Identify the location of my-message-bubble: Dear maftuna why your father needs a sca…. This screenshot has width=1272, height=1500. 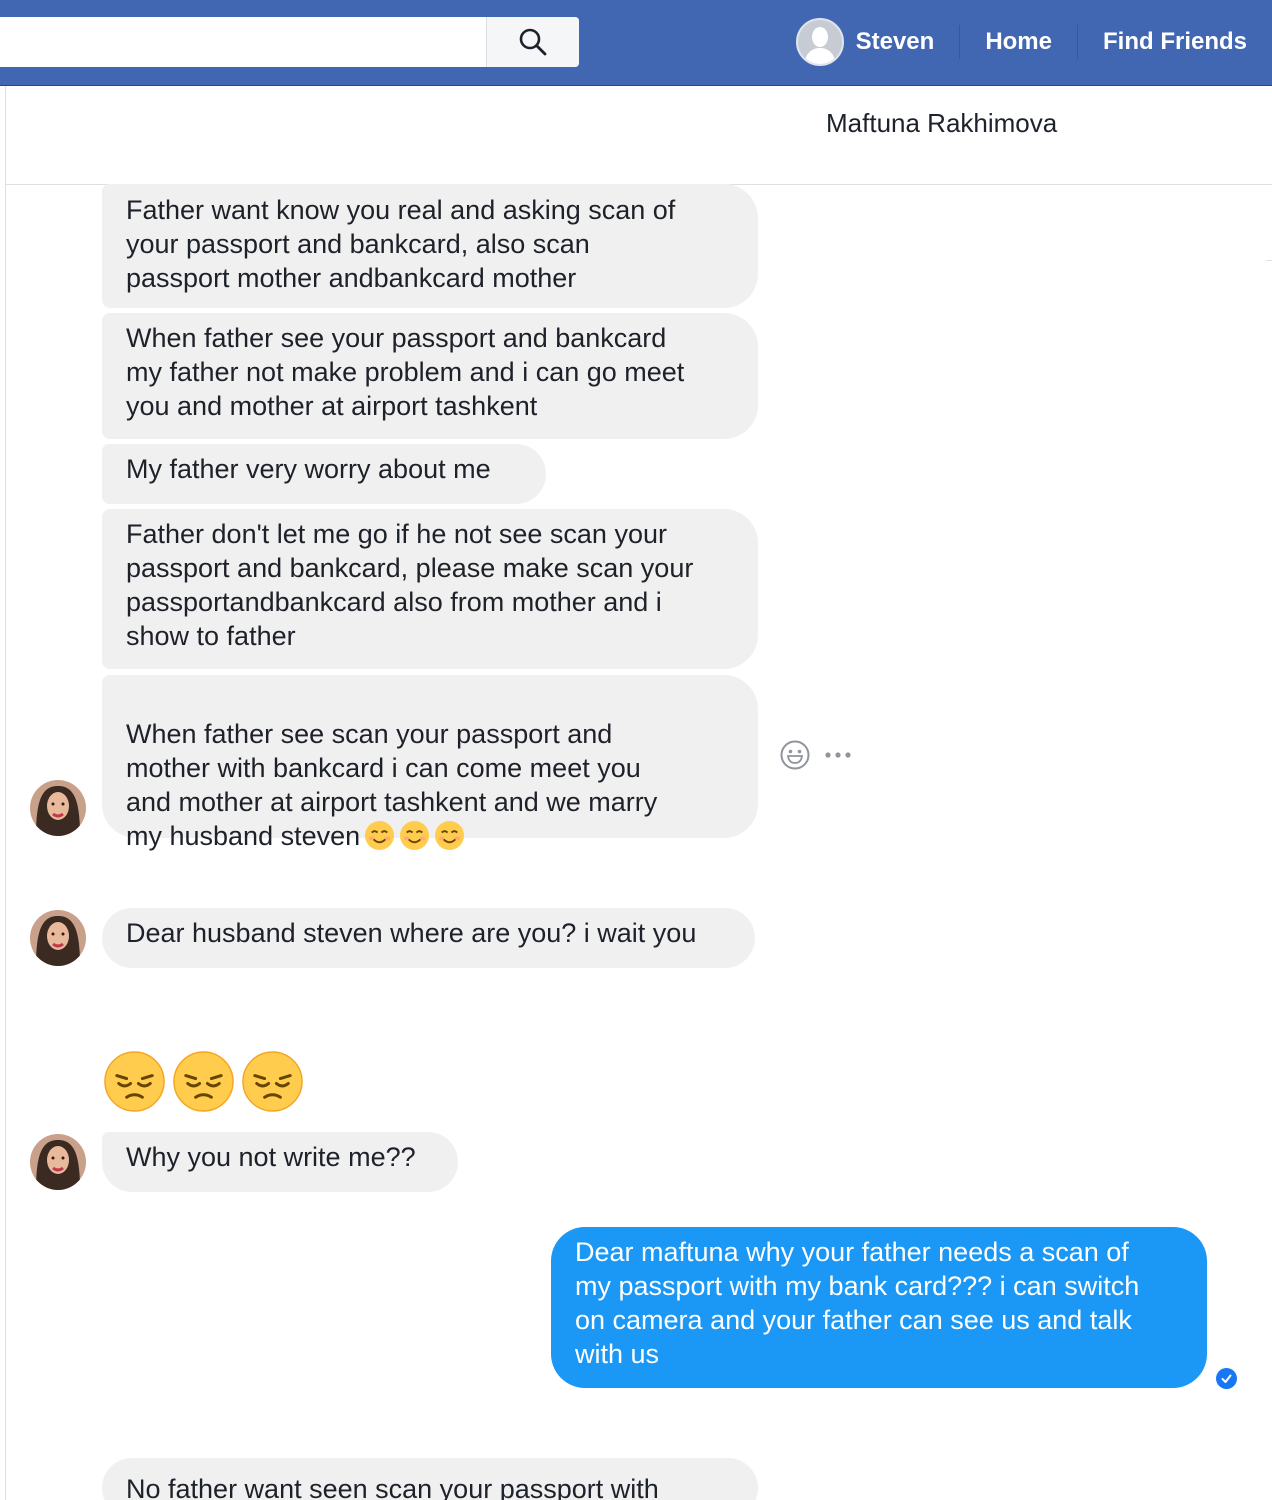
(879, 1307).